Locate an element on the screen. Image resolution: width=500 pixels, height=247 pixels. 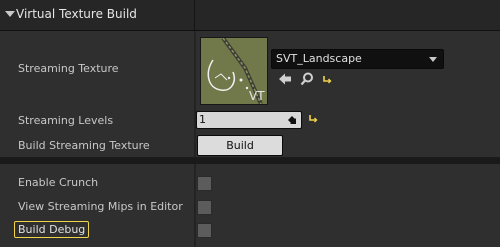
enable-crunch-checkbox is located at coordinates (204, 183).